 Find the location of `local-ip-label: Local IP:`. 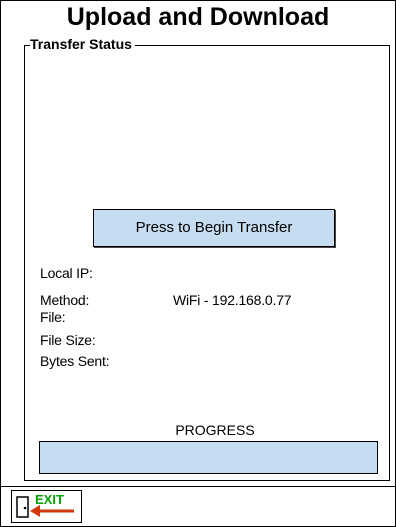

local-ip-label: Local IP: is located at coordinates (66, 273).